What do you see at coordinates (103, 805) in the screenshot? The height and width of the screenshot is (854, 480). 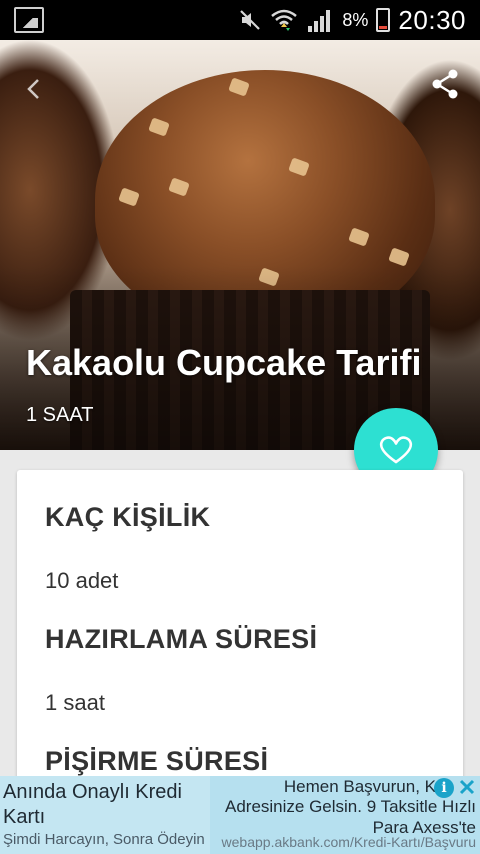 I see `ad-headline: Anında Onaylı Kredi Kartı` at bounding box center [103, 805].